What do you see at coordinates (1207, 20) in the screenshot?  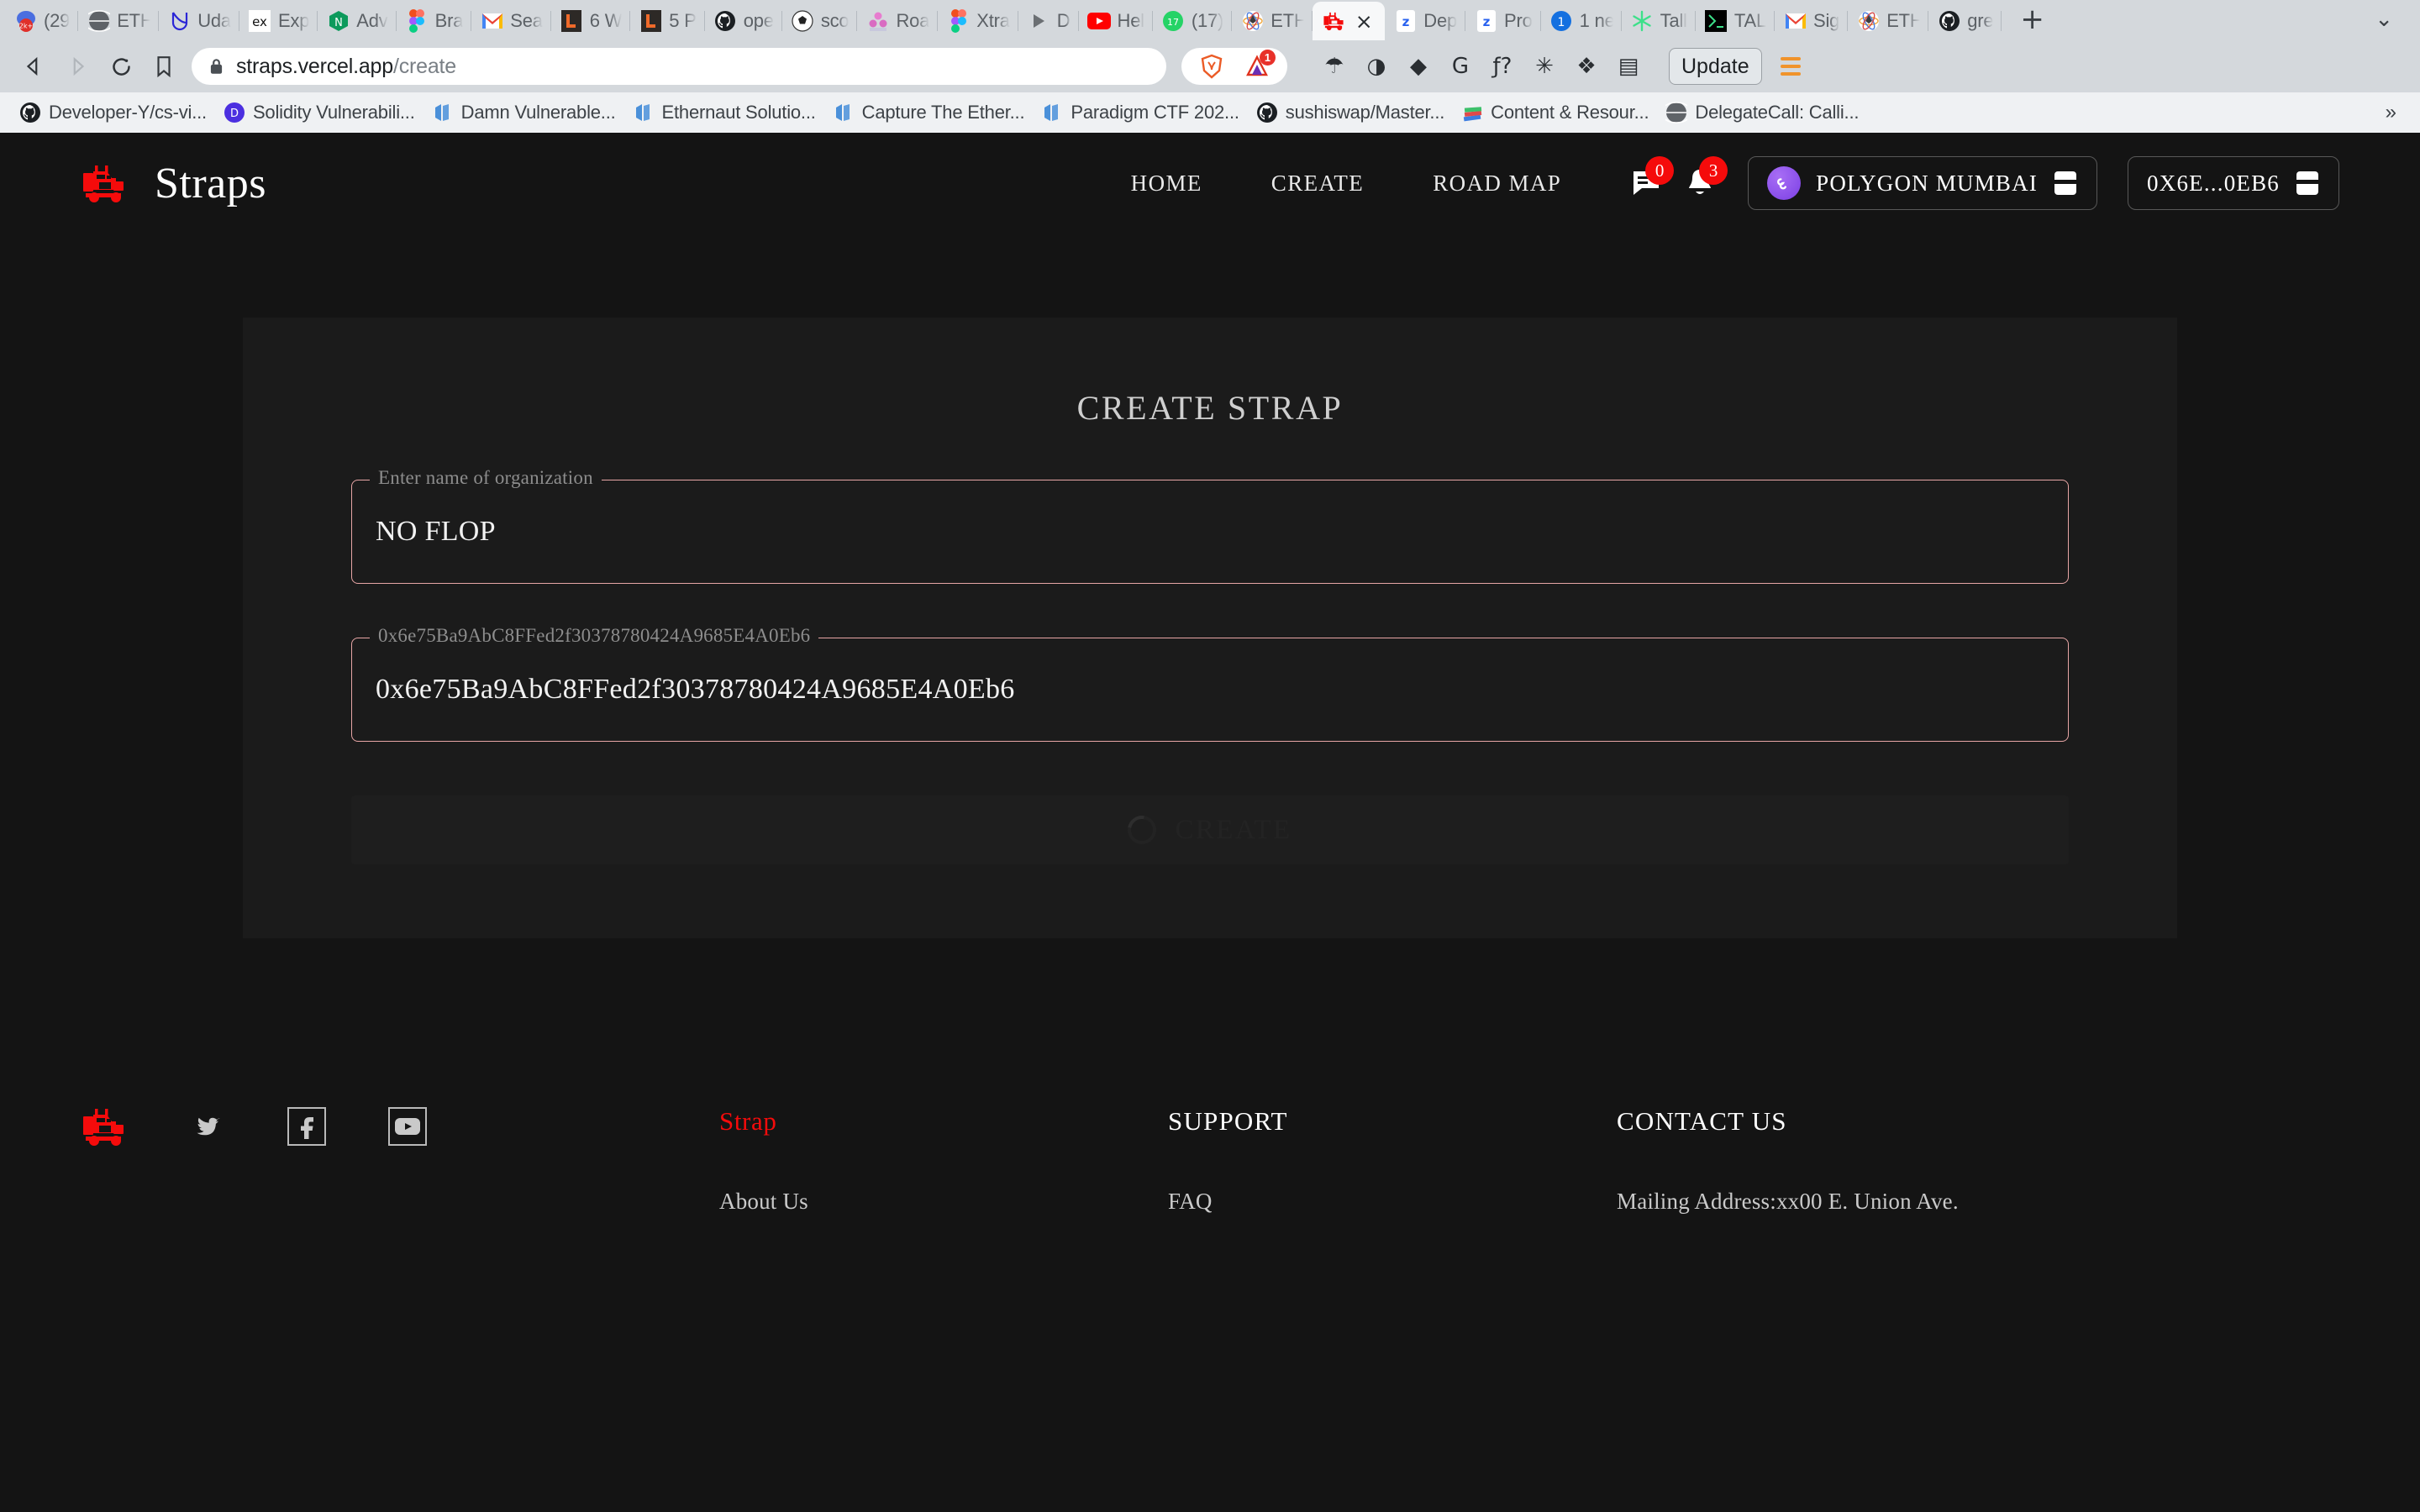 I see `tab-title: (17)` at bounding box center [1207, 20].